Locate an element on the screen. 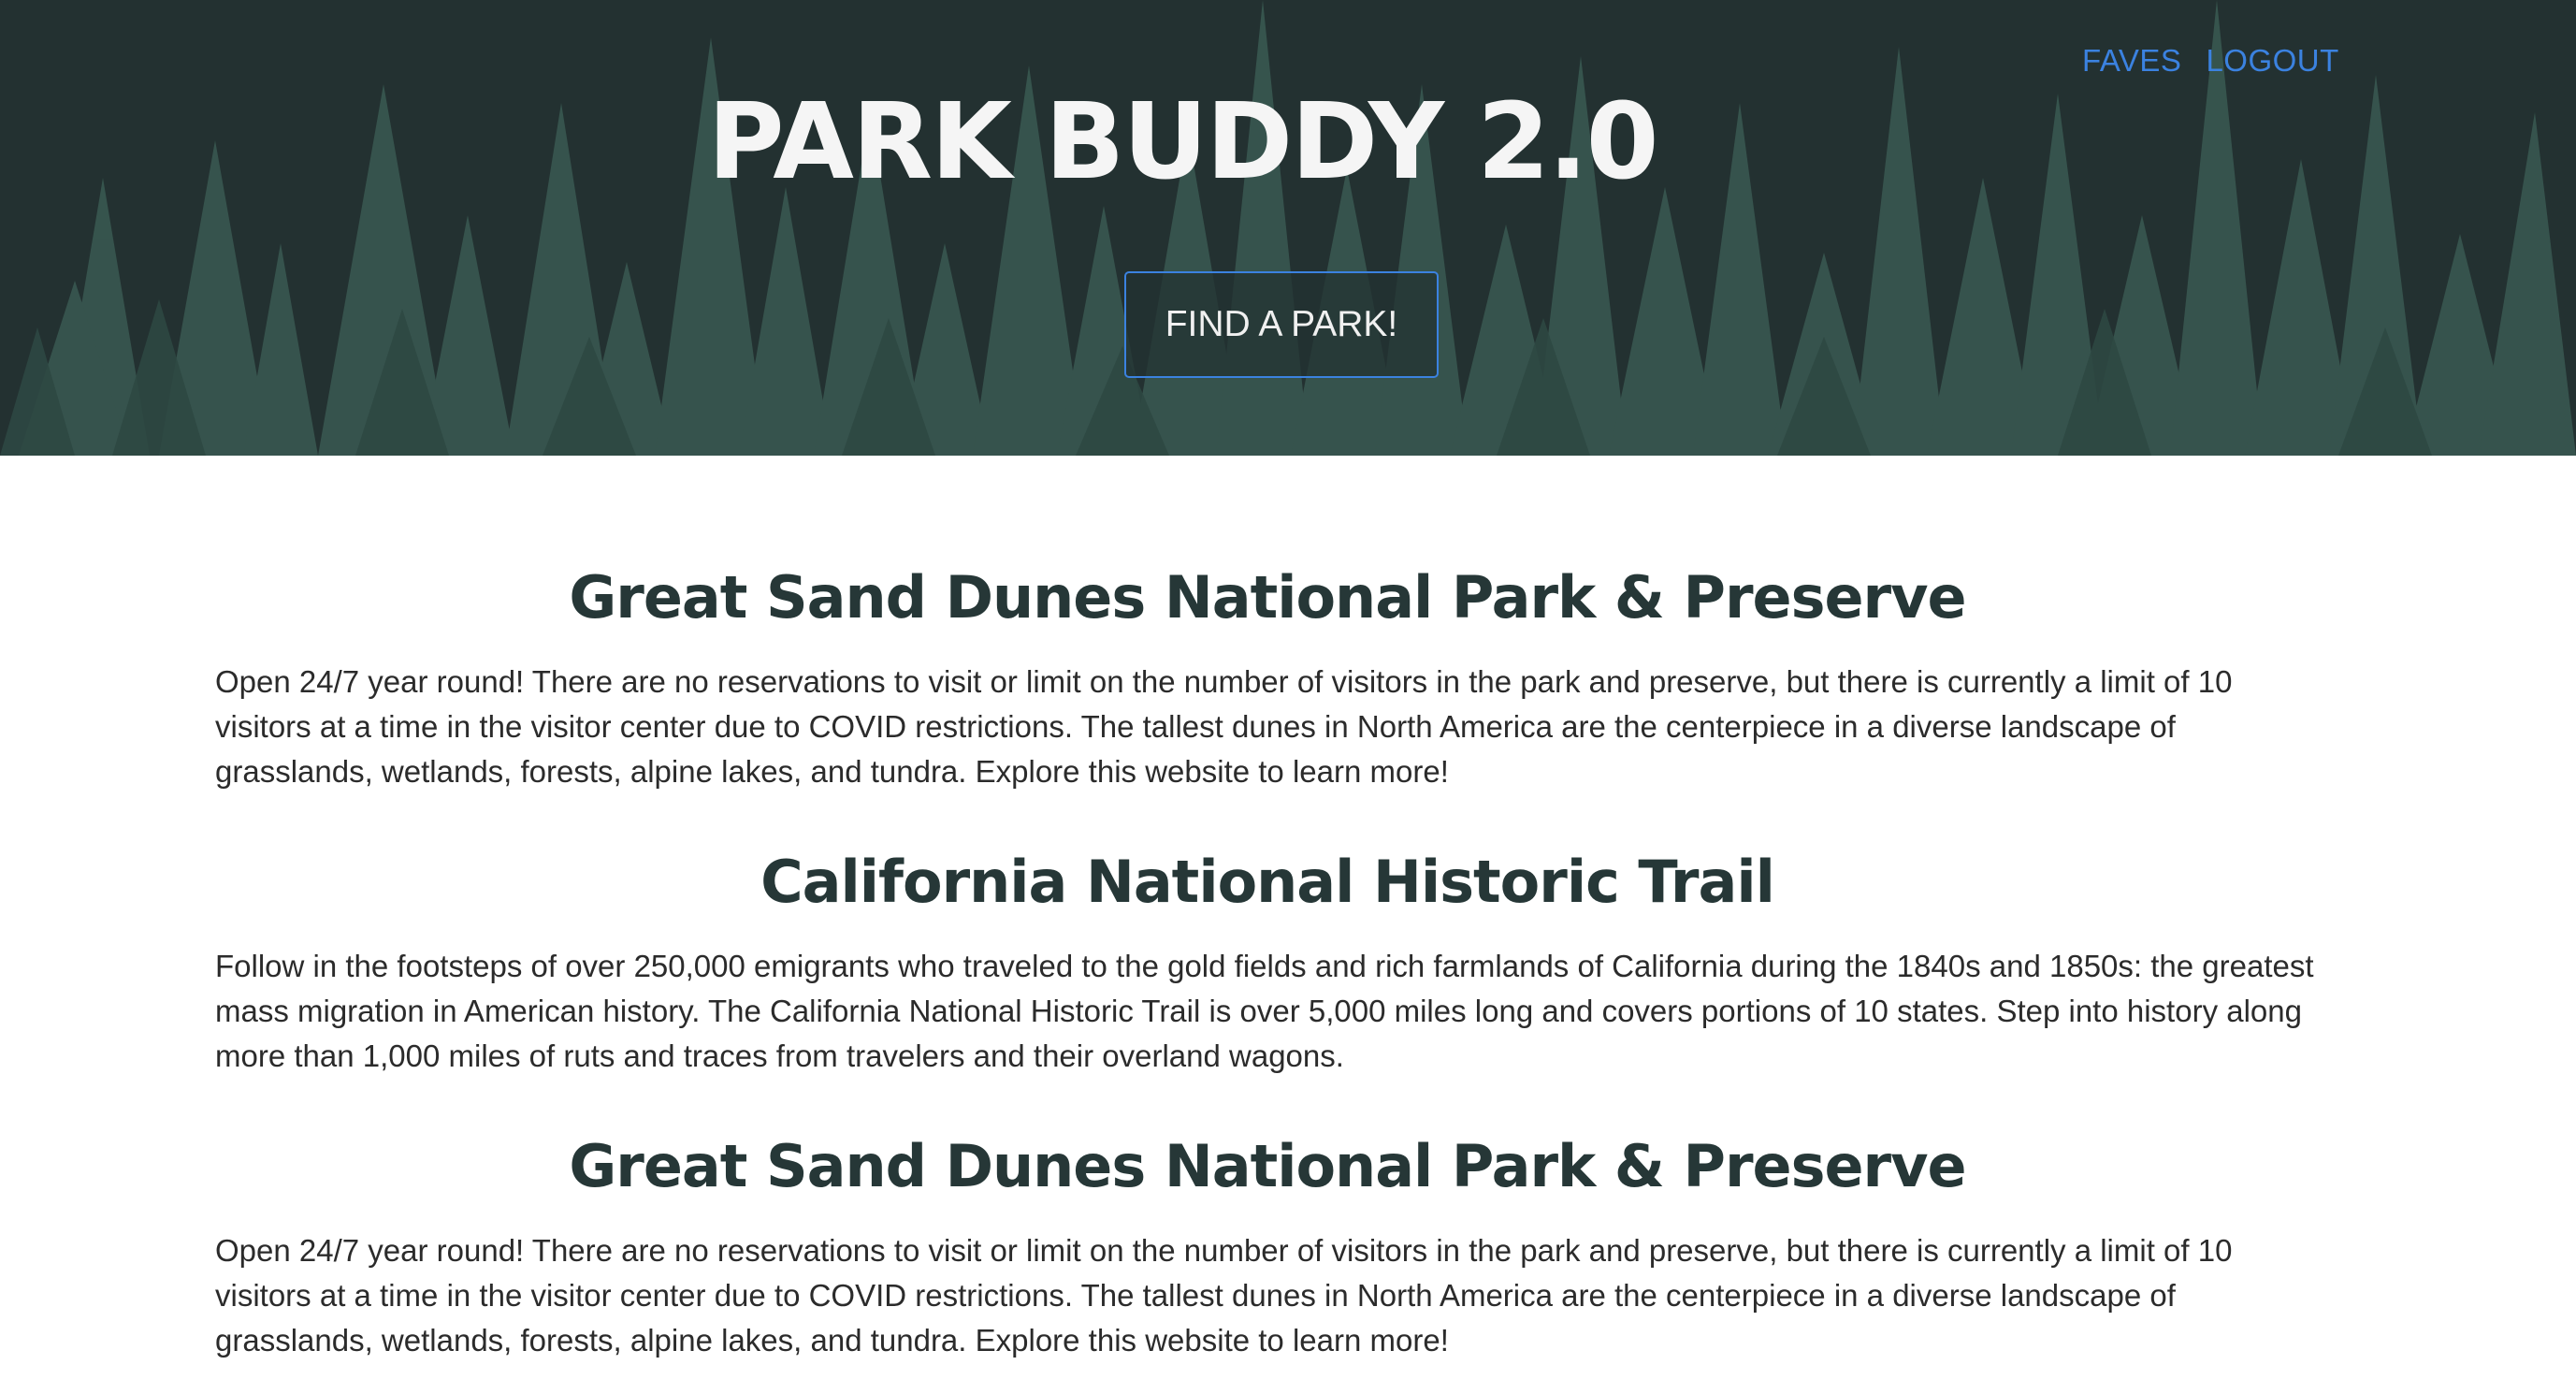  top-nav: FAVES LOGOUT is located at coordinates (2211, 61).